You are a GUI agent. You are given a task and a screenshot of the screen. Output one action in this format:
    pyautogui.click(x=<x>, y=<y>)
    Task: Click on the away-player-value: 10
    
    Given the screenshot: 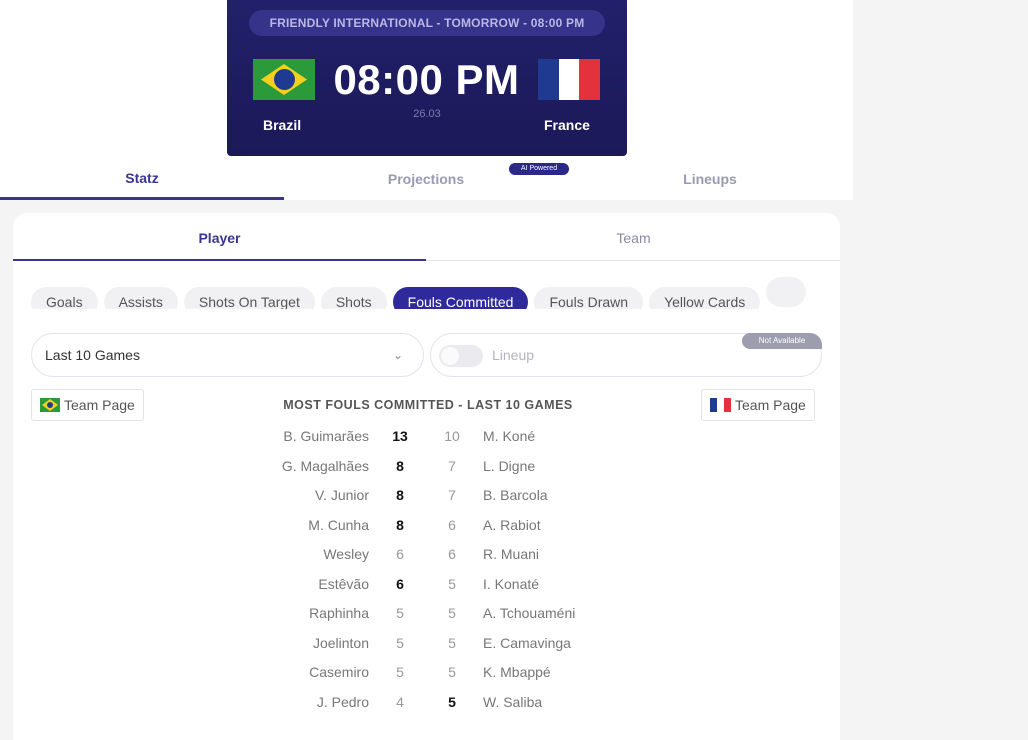 What is the action you would take?
    pyautogui.click(x=452, y=436)
    